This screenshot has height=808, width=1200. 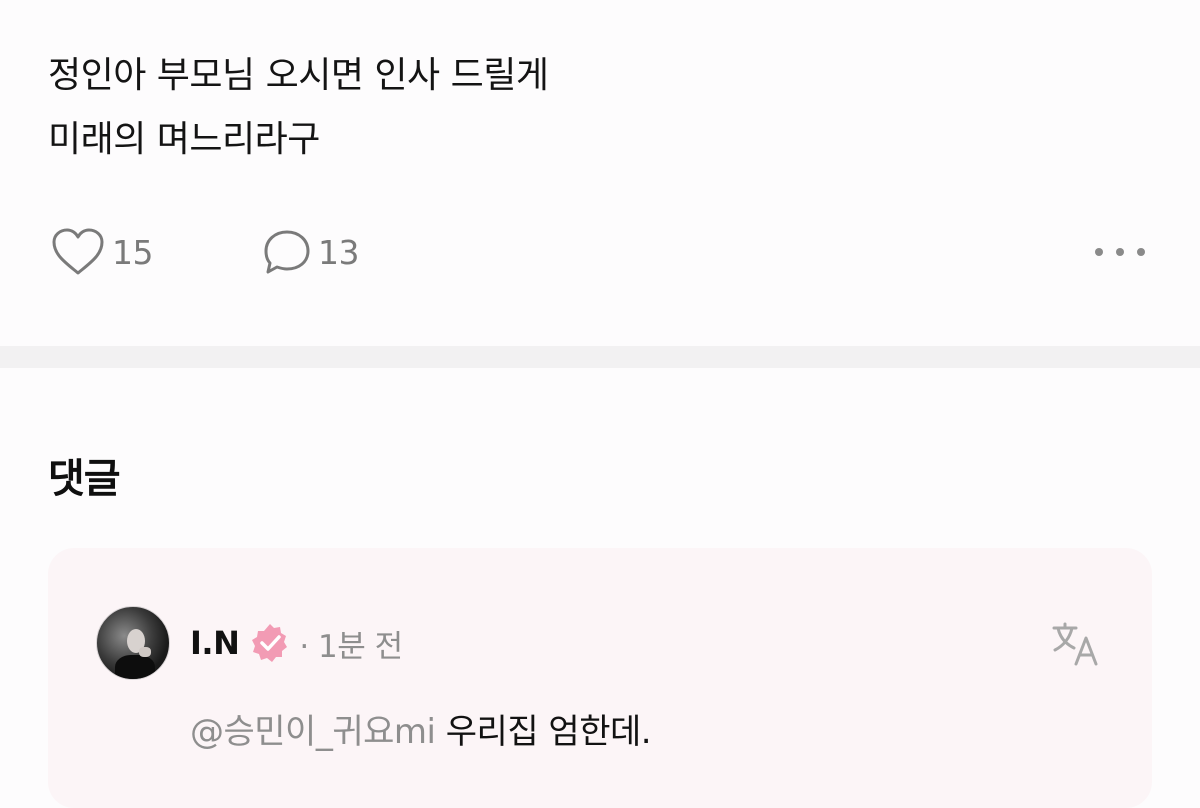 What do you see at coordinates (597, 252) in the screenshot?
I see `post-actions: 15 13` at bounding box center [597, 252].